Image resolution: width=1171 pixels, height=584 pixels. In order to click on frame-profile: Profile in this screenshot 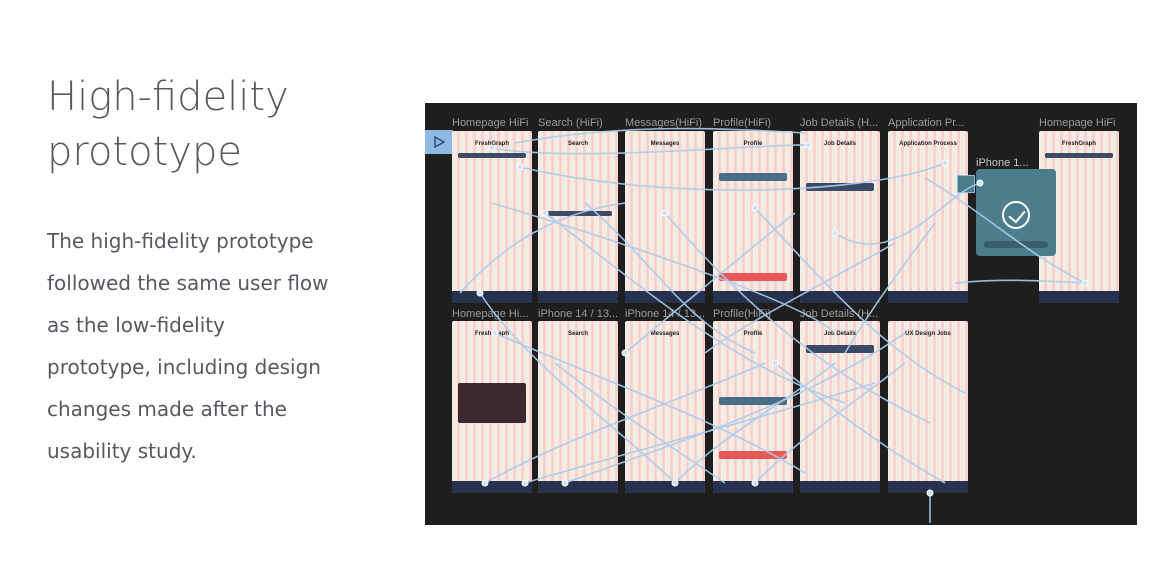, I will do `click(753, 217)`.